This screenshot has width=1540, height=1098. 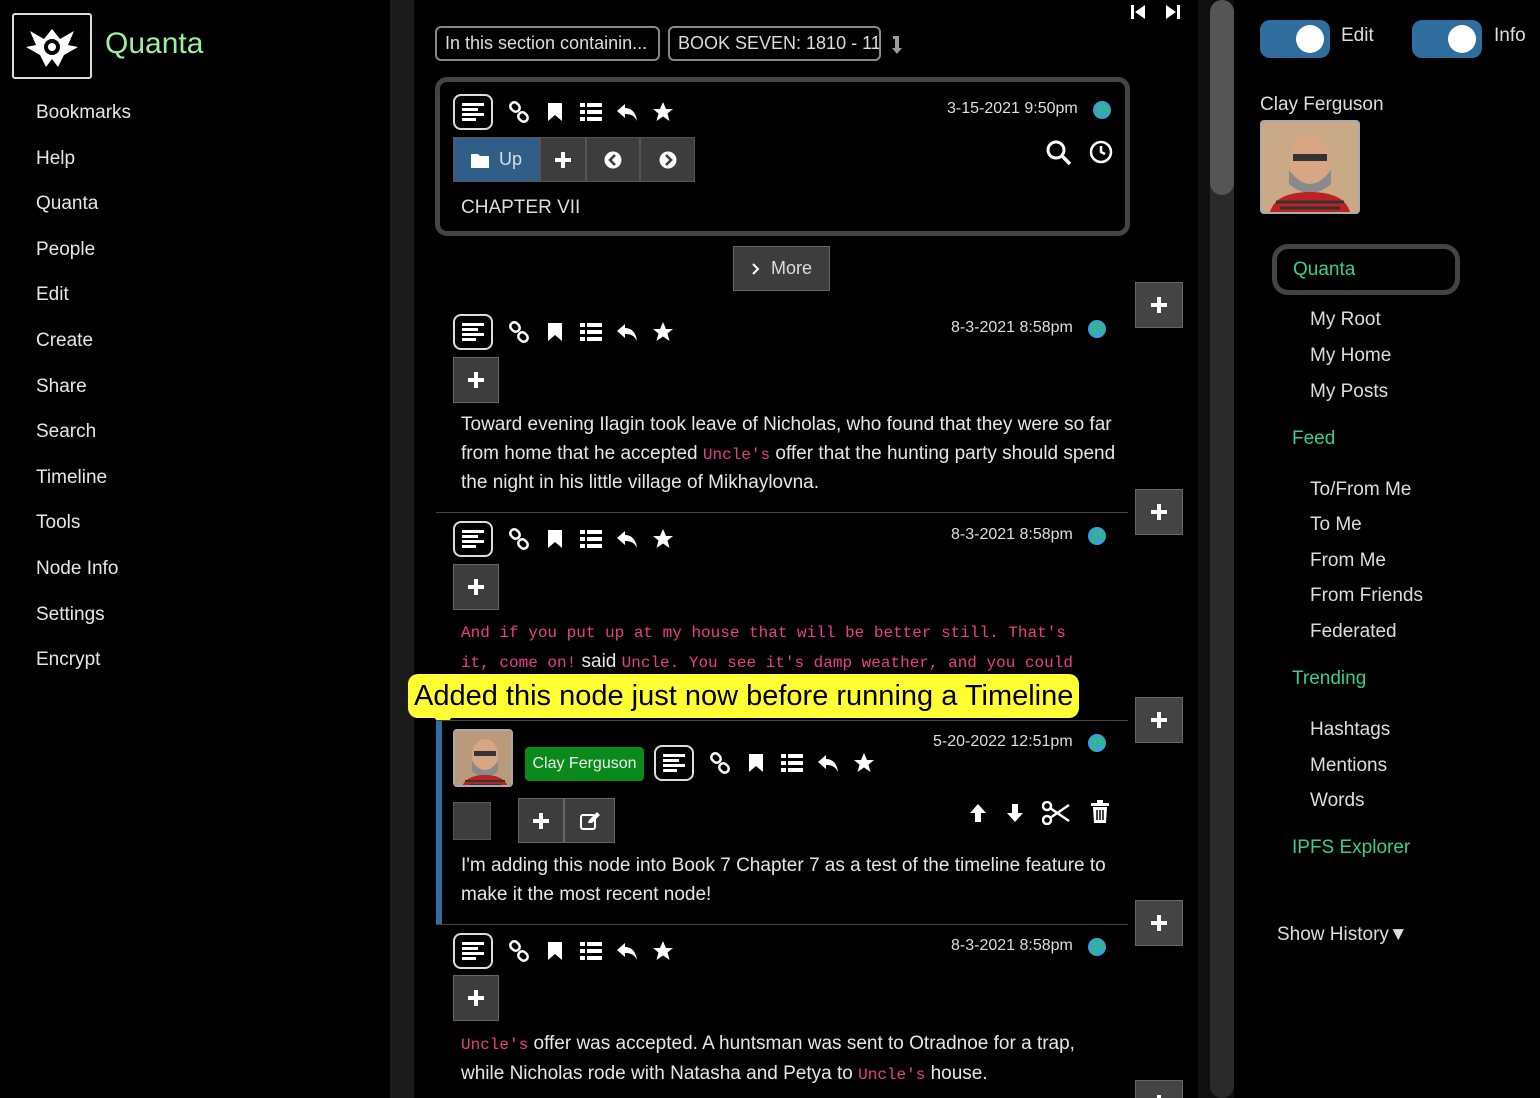 What do you see at coordinates (1101, 152) in the screenshot?
I see `clock-history-icon` at bounding box center [1101, 152].